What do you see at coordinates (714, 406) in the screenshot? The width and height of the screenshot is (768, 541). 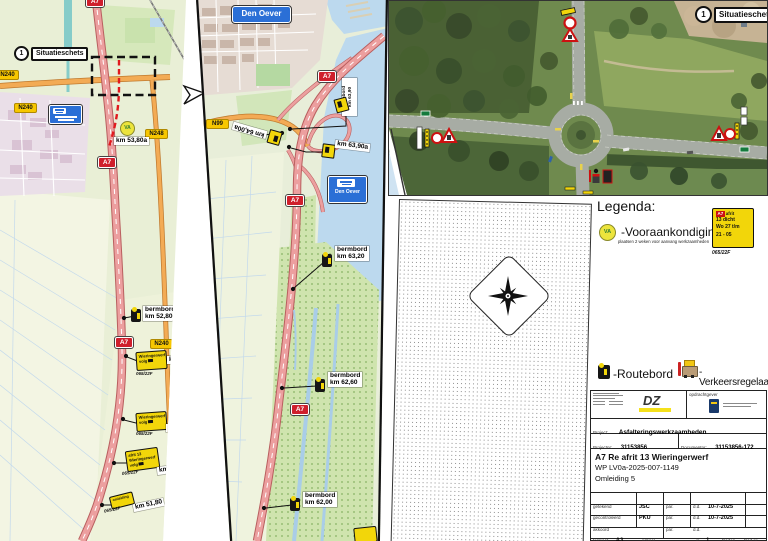 I see `client-logo` at bounding box center [714, 406].